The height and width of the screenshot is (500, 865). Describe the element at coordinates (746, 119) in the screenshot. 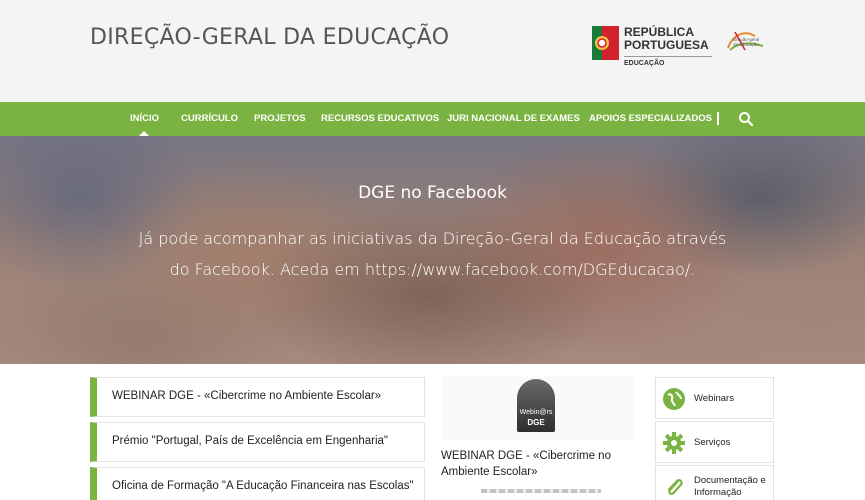

I see `search-icon` at that location.